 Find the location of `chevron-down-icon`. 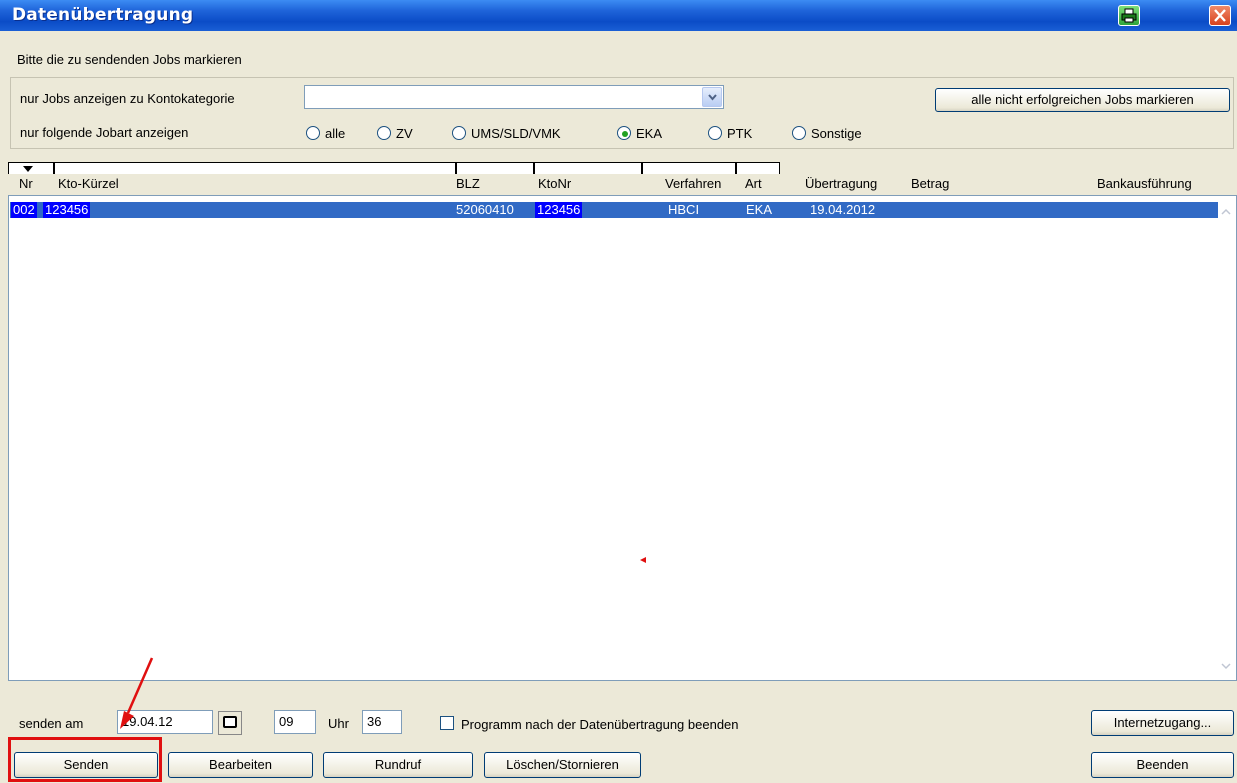

chevron-down-icon is located at coordinates (712, 97).